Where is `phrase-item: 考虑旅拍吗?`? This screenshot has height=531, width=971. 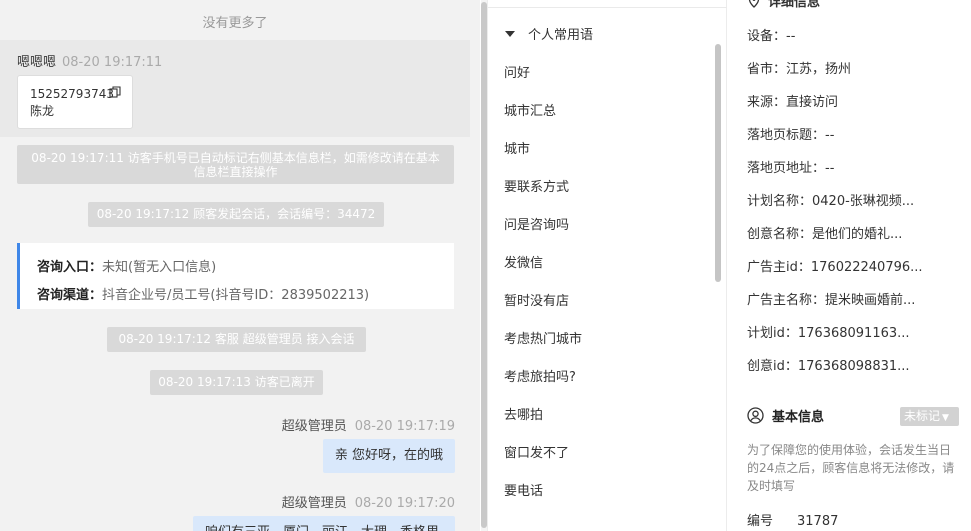 phrase-item: 考虑旅拍吗? is located at coordinates (540, 375).